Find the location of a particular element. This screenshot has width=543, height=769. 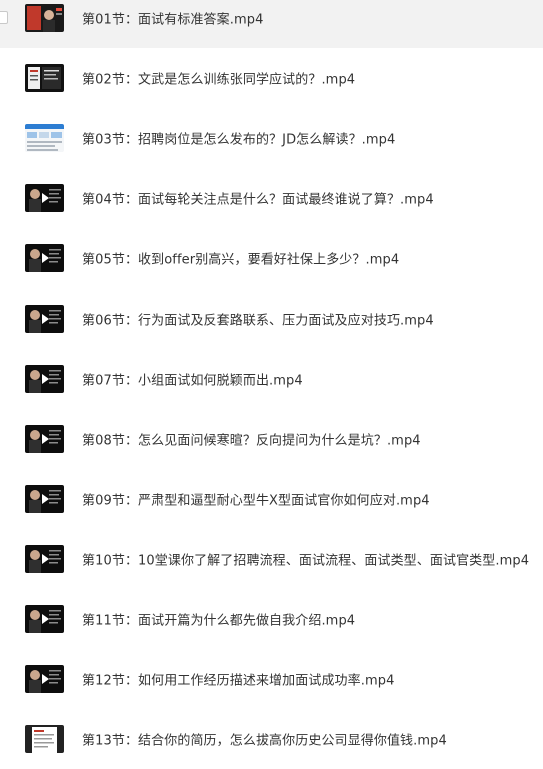

file-name: 第11节：面试开篇为什么都先做自我介绍.mp4 is located at coordinates (218, 619).